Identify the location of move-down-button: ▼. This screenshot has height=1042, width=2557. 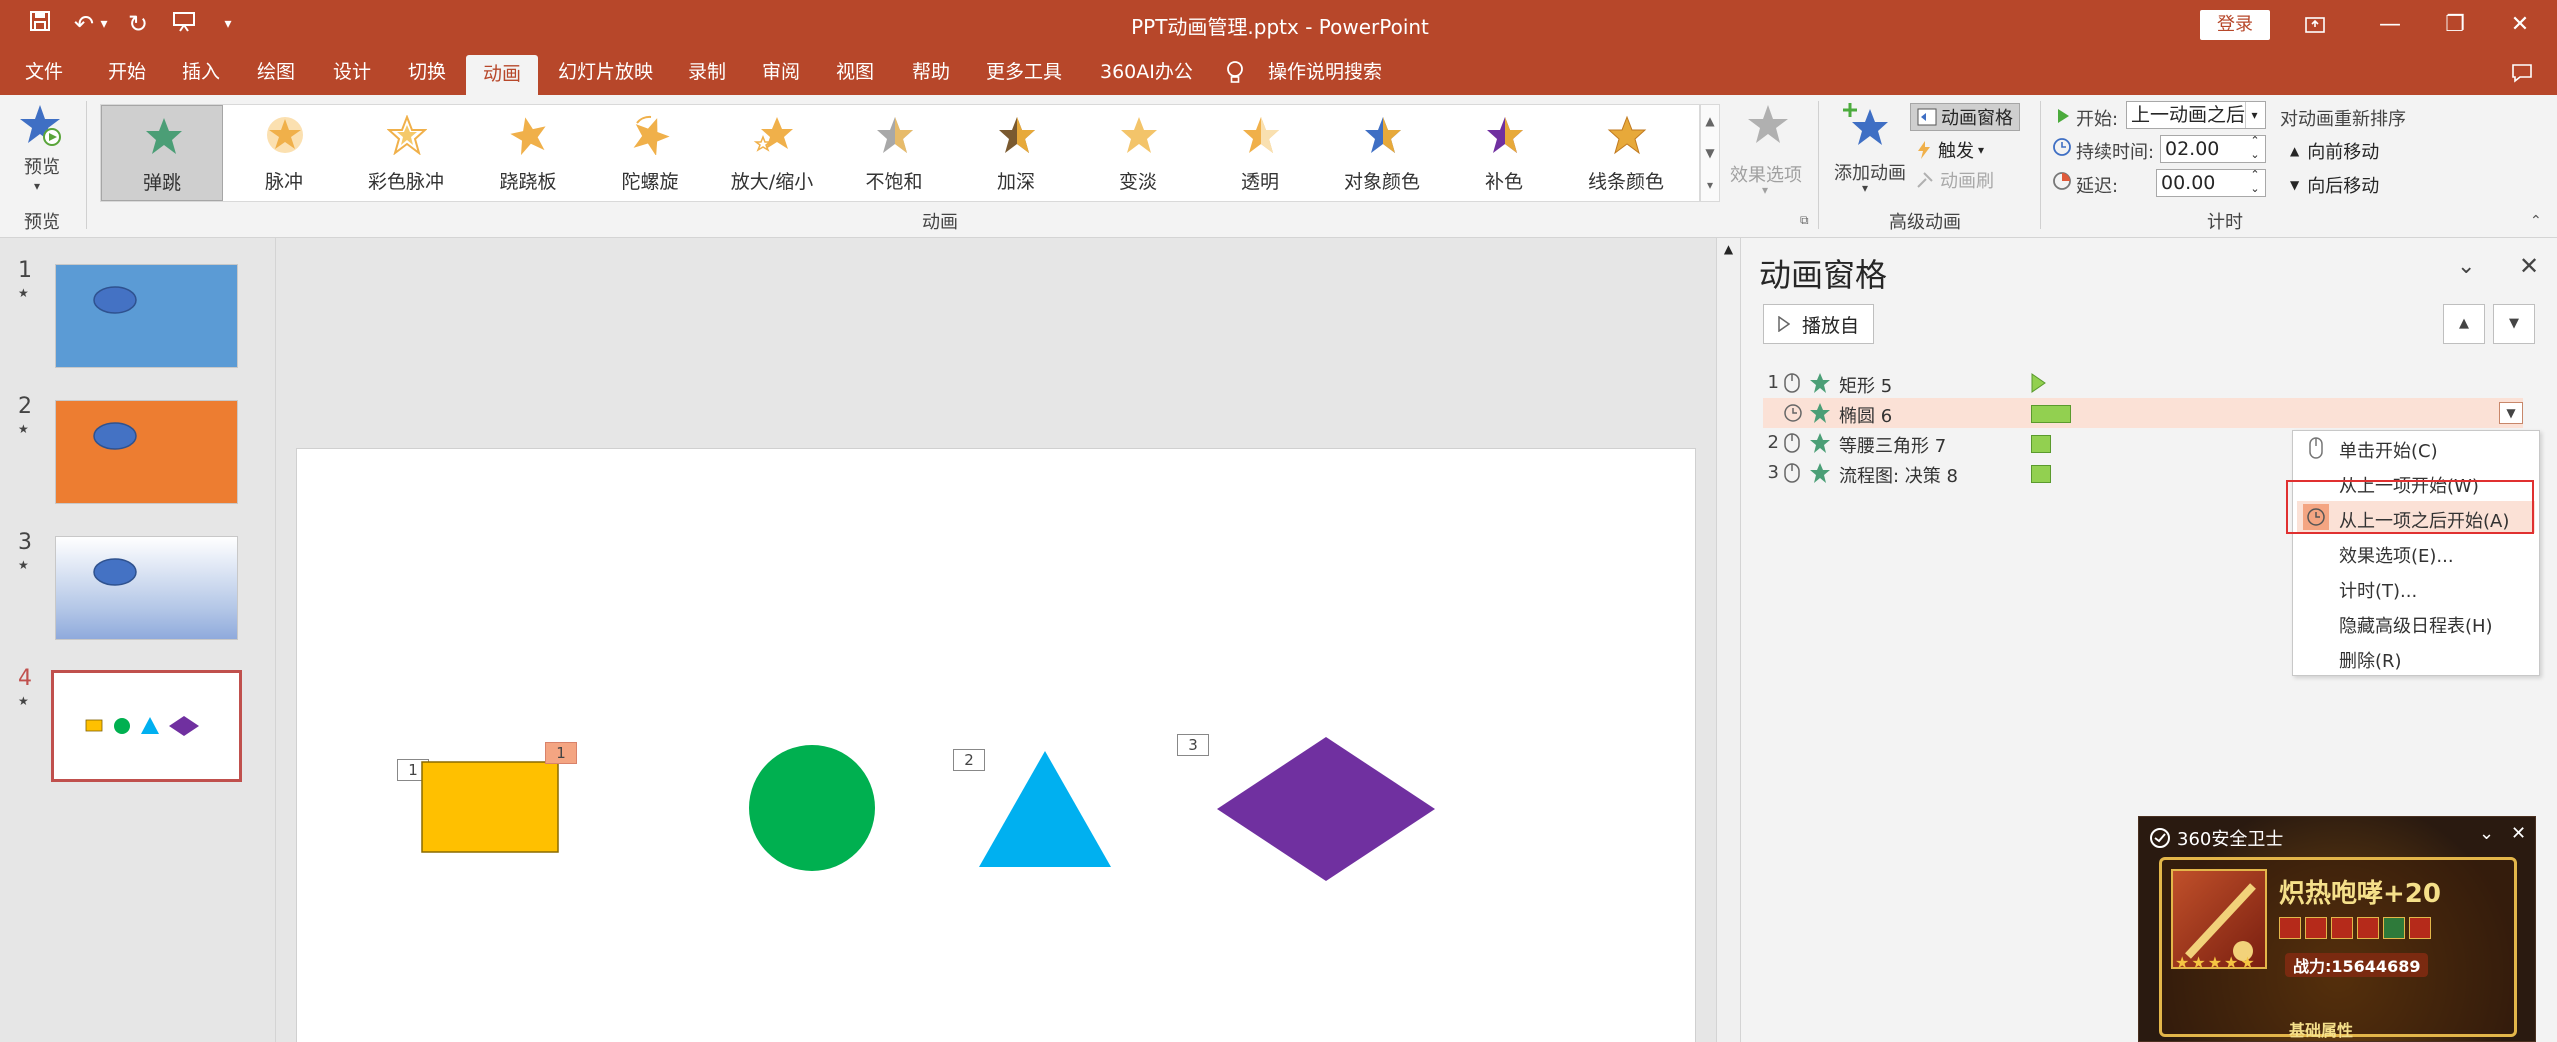
(2514, 324).